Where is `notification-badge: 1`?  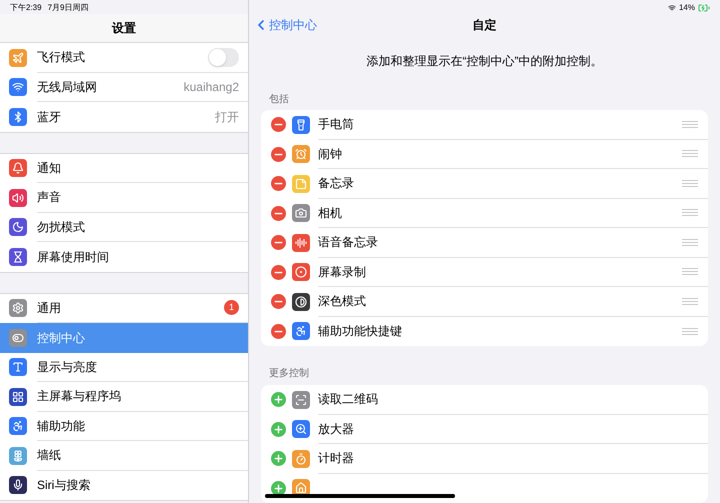
notification-badge: 1 is located at coordinates (231, 308).